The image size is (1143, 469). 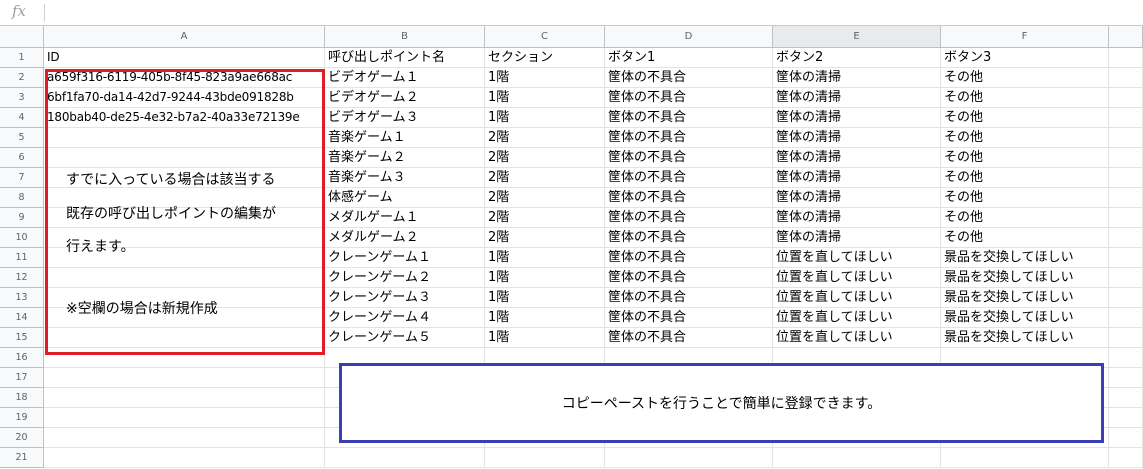 What do you see at coordinates (857, 158) in the screenshot?
I see `cell-e6: 筐体の清掃` at bounding box center [857, 158].